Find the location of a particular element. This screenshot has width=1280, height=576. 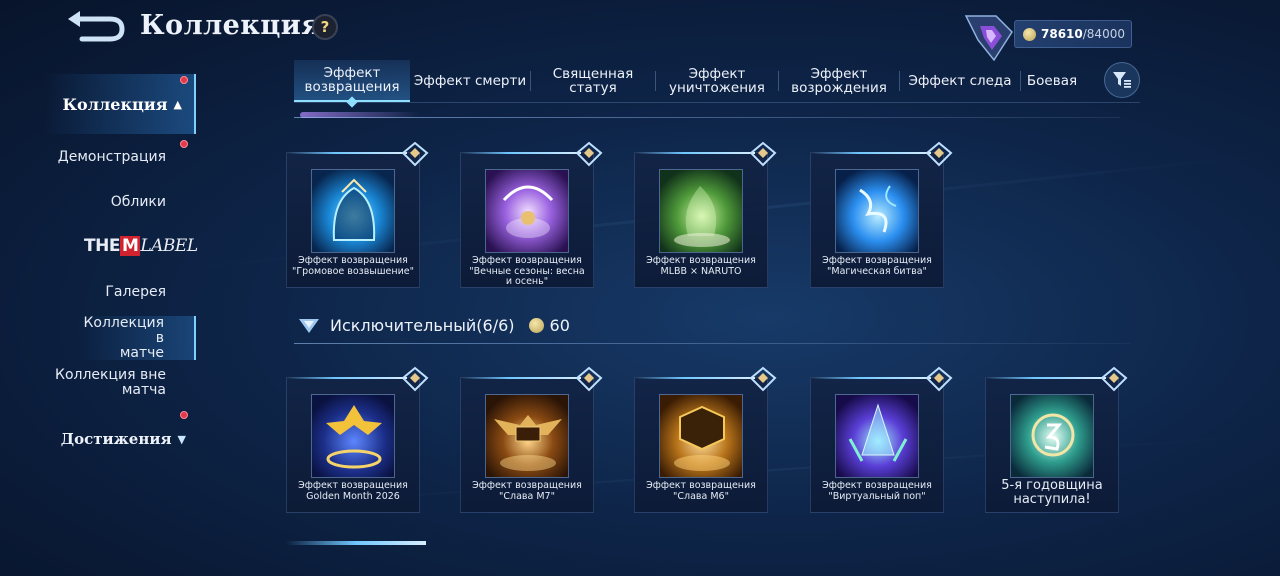

collection-card: 5-я годовщина наступила! is located at coordinates (1056, 439).